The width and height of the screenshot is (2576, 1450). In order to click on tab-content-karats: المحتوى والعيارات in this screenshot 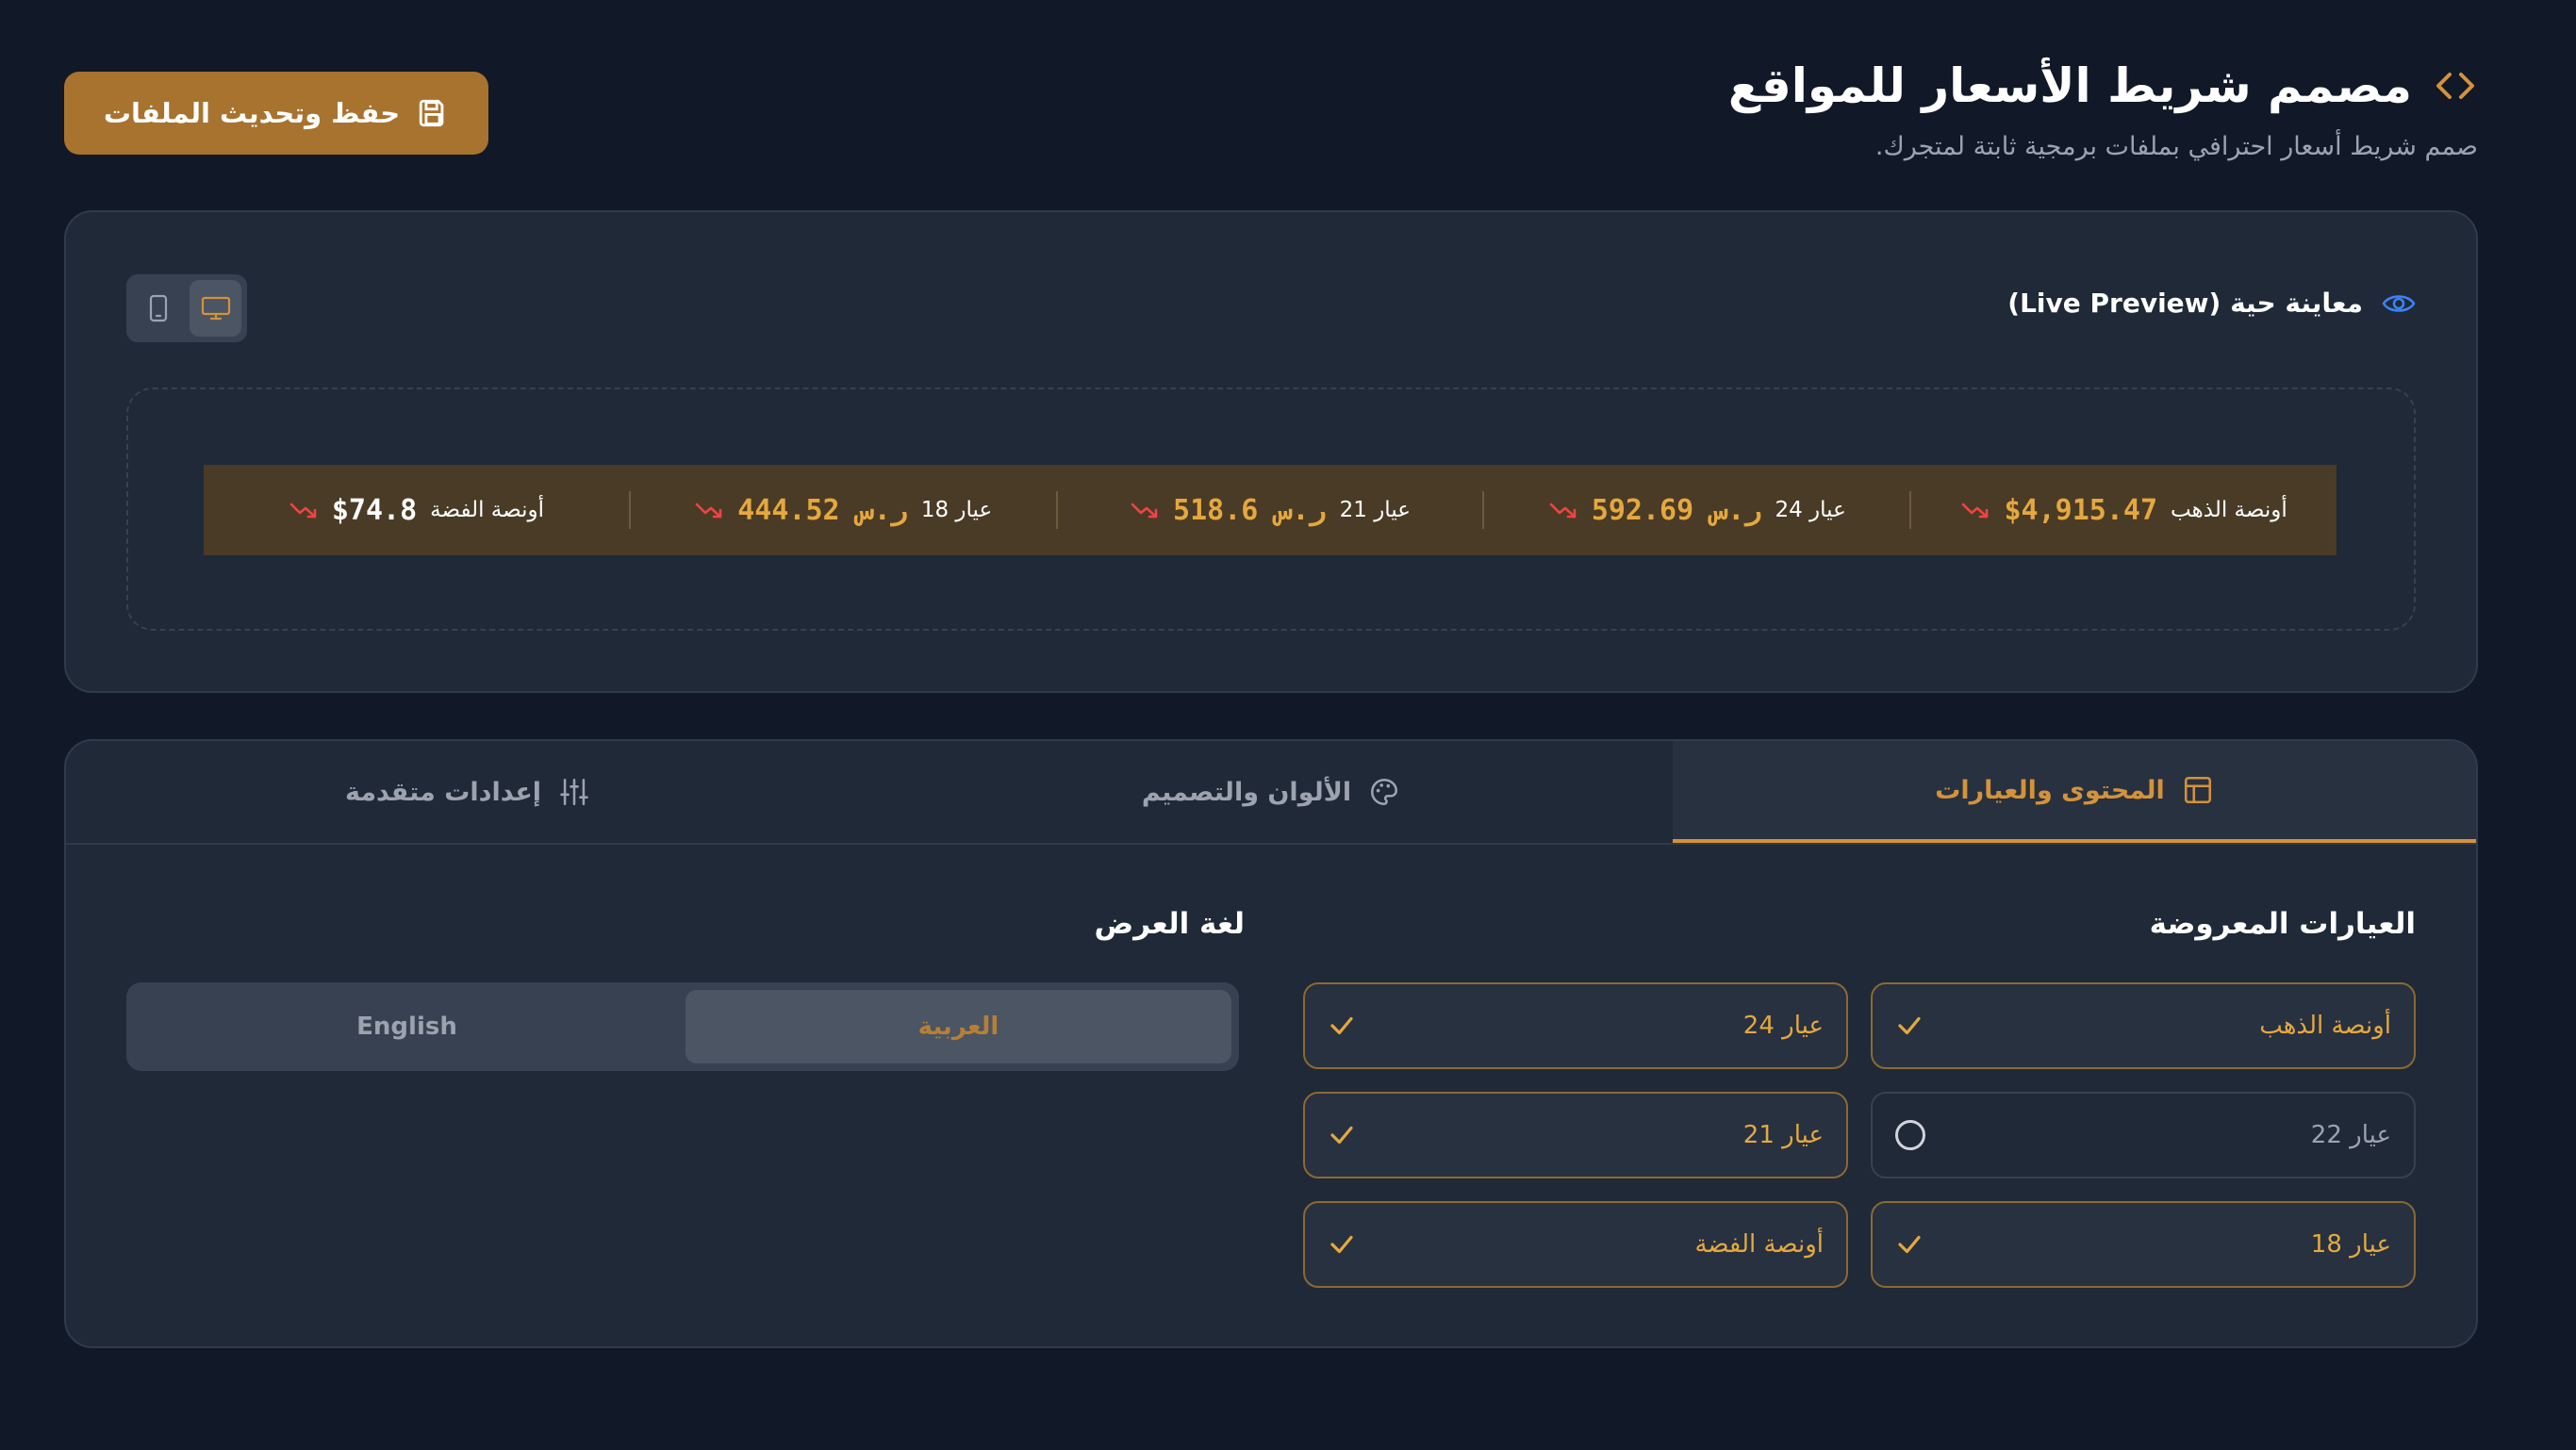, I will do `click(2074, 792)`.